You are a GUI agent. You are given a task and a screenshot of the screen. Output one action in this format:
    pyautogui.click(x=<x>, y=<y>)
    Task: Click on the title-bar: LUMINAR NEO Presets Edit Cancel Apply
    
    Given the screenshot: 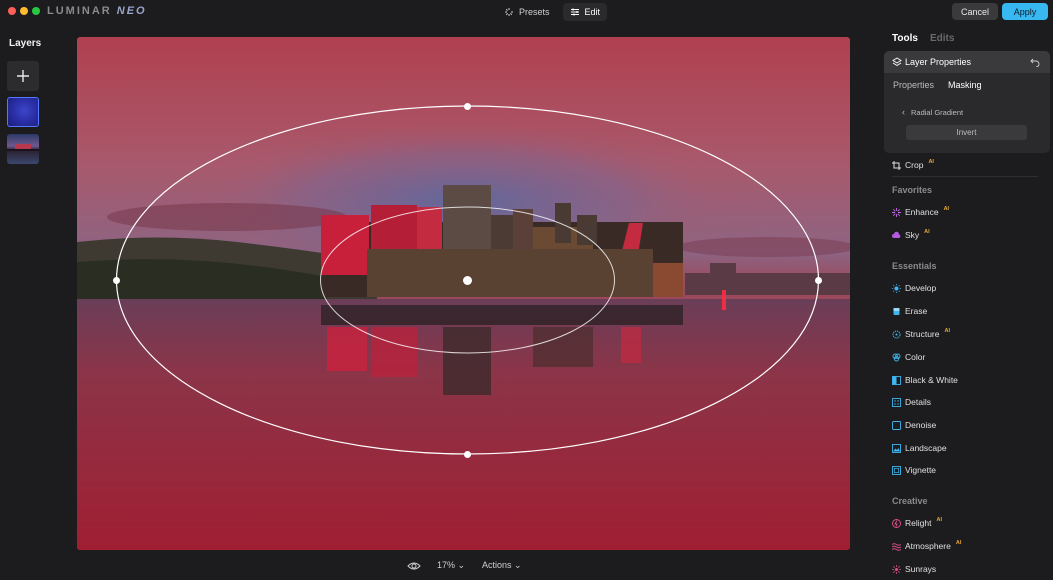 What is the action you would take?
    pyautogui.click(x=526, y=12)
    